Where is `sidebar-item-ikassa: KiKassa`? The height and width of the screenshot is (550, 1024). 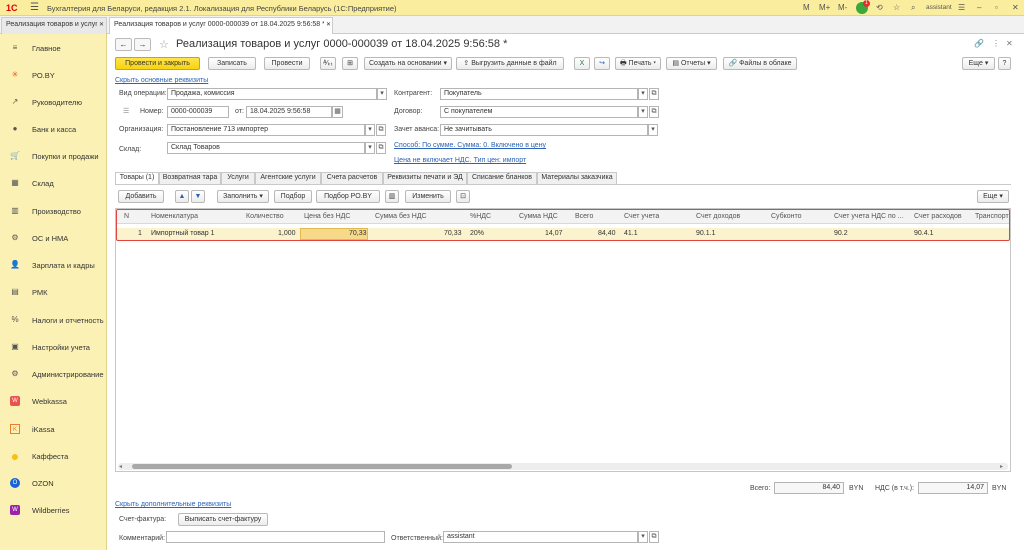 sidebar-item-ikassa: KiKassa is located at coordinates (53, 429).